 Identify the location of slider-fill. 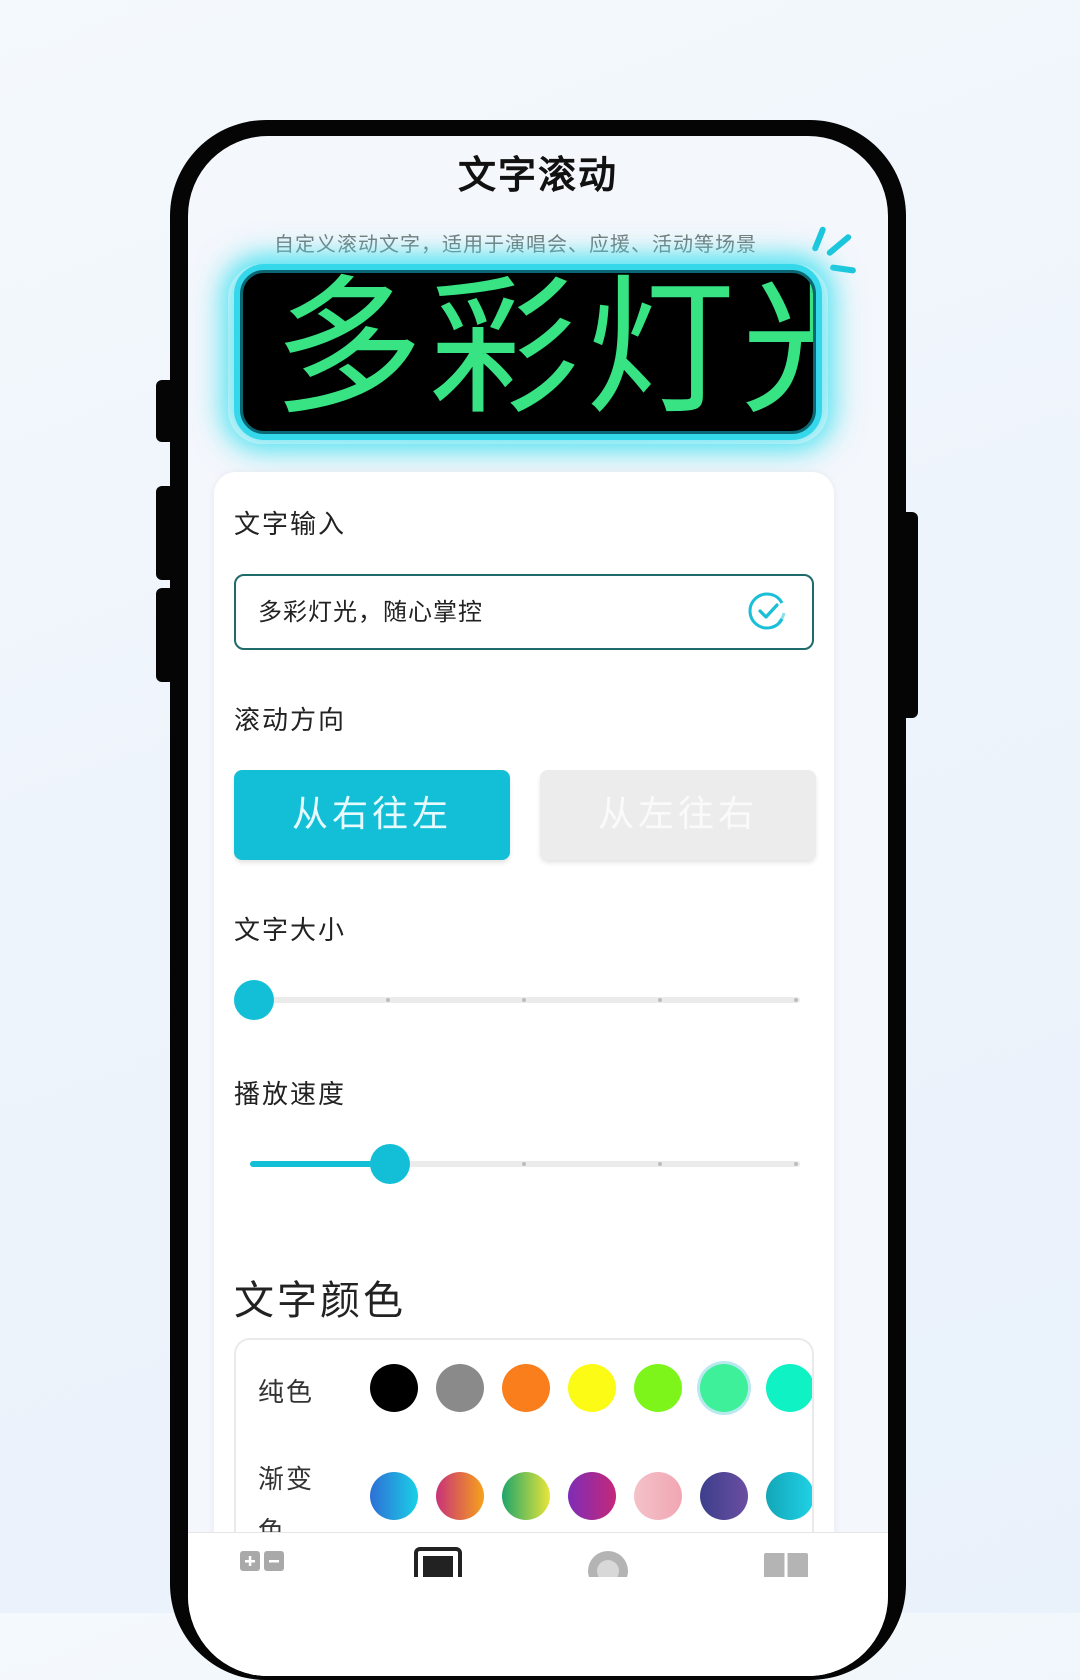
(320, 1164).